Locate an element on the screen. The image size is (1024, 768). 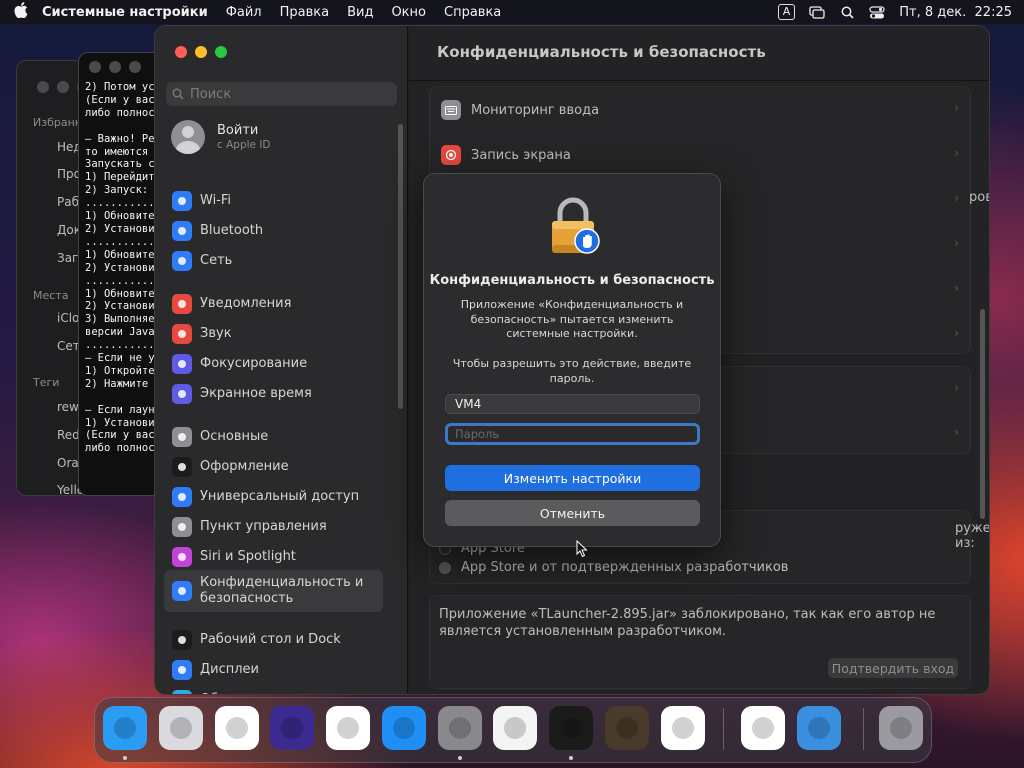
gear-icon is located at coordinates (182, 437).